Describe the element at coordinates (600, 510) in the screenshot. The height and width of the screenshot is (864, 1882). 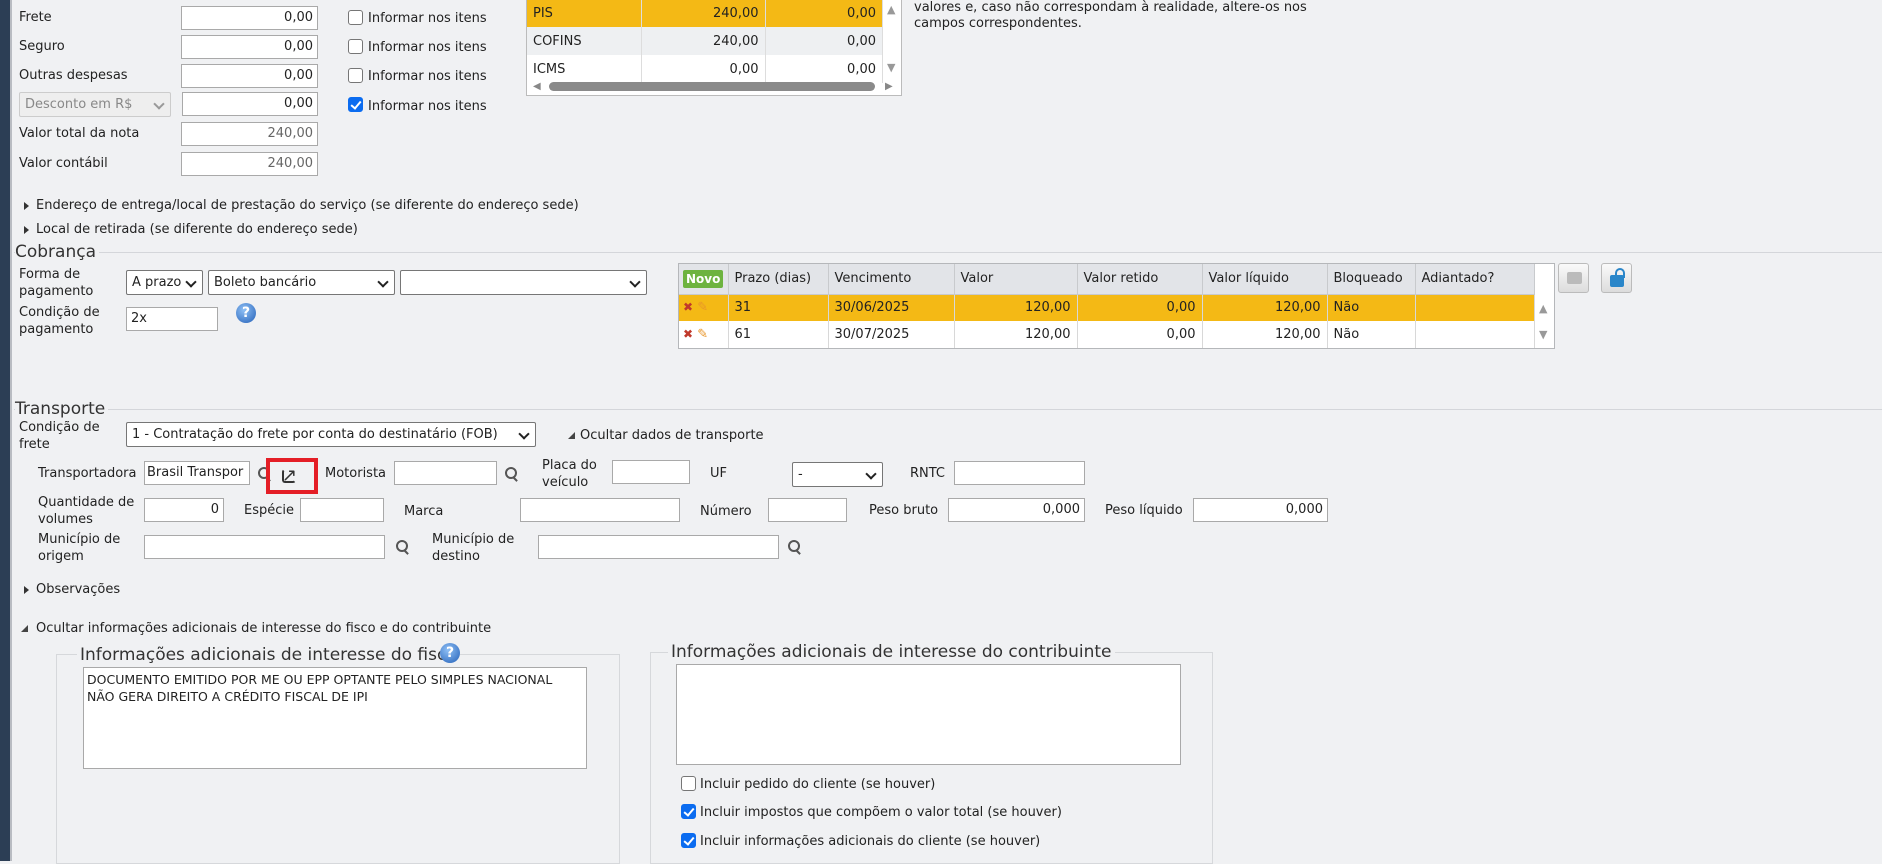
I see `marca-input` at that location.